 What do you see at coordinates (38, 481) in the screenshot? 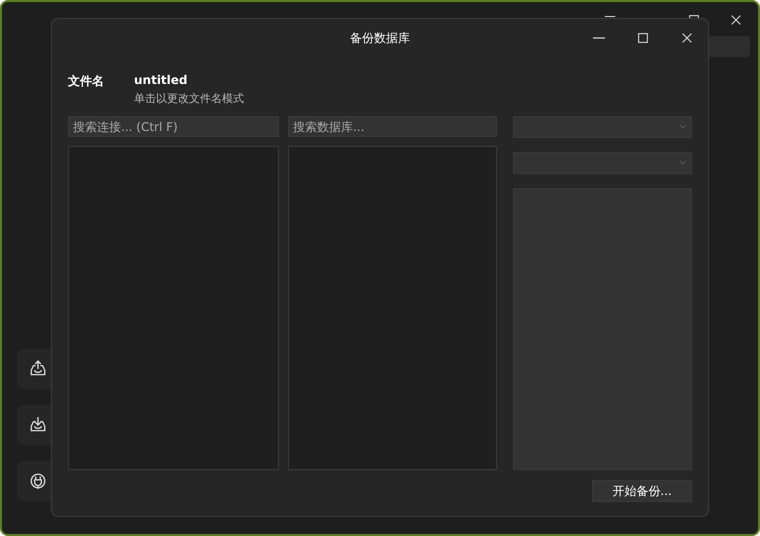
I see `plug-icon` at bounding box center [38, 481].